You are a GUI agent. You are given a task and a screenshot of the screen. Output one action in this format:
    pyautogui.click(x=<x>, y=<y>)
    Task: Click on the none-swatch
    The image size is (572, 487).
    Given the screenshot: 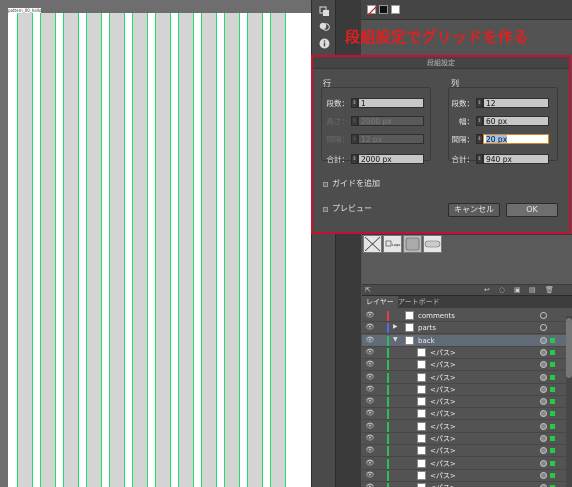 What is the action you would take?
    pyautogui.click(x=372, y=10)
    